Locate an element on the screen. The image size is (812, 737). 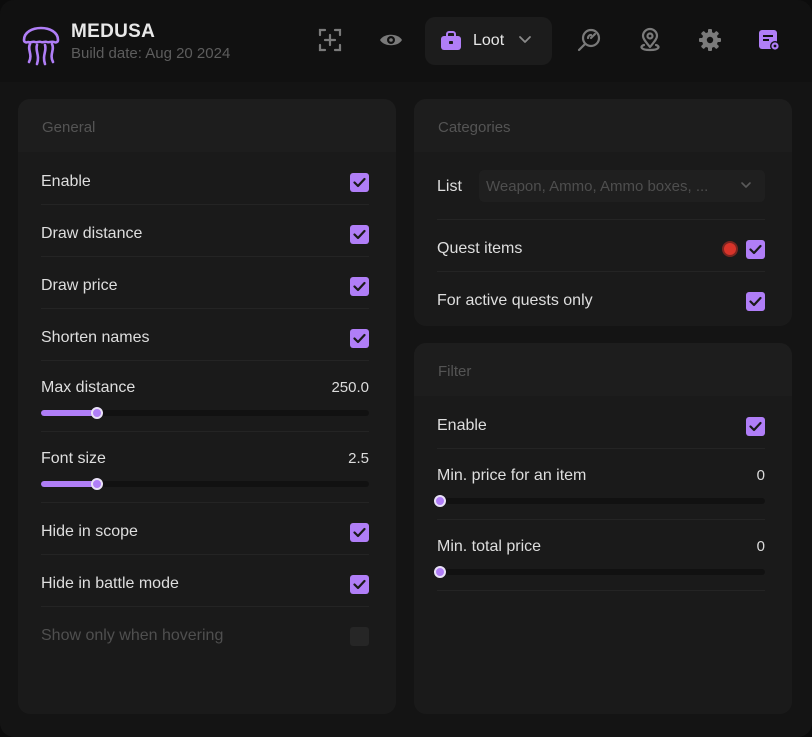
nav-search-button is located at coordinates (589, 40).